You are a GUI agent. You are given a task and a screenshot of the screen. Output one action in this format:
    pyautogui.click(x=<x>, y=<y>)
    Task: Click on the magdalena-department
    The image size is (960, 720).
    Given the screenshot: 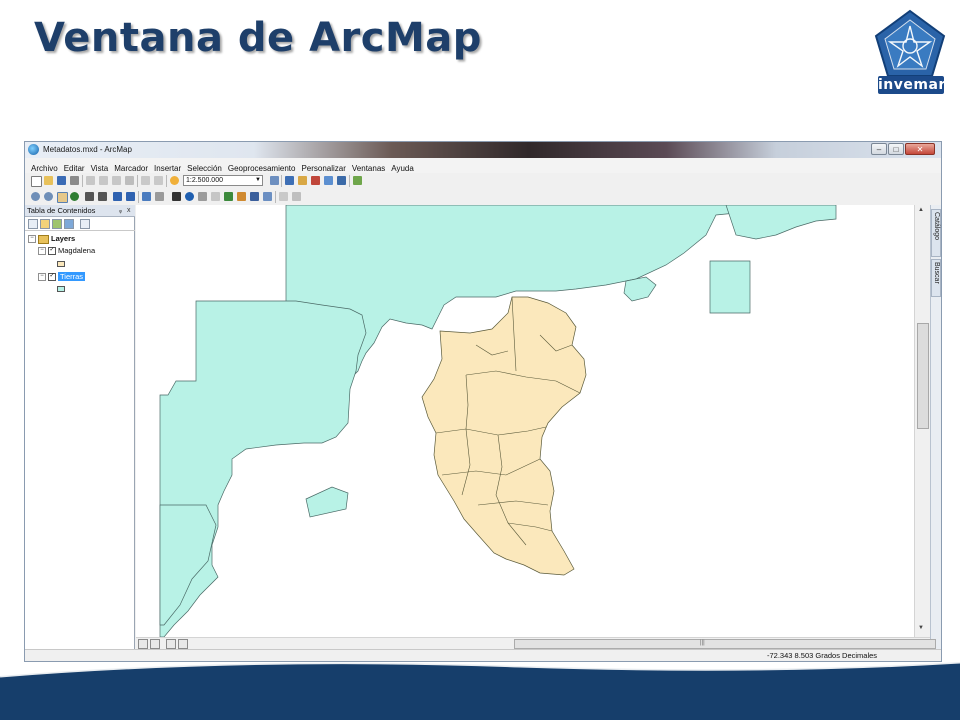 What is the action you would take?
    pyautogui.click(x=504, y=436)
    